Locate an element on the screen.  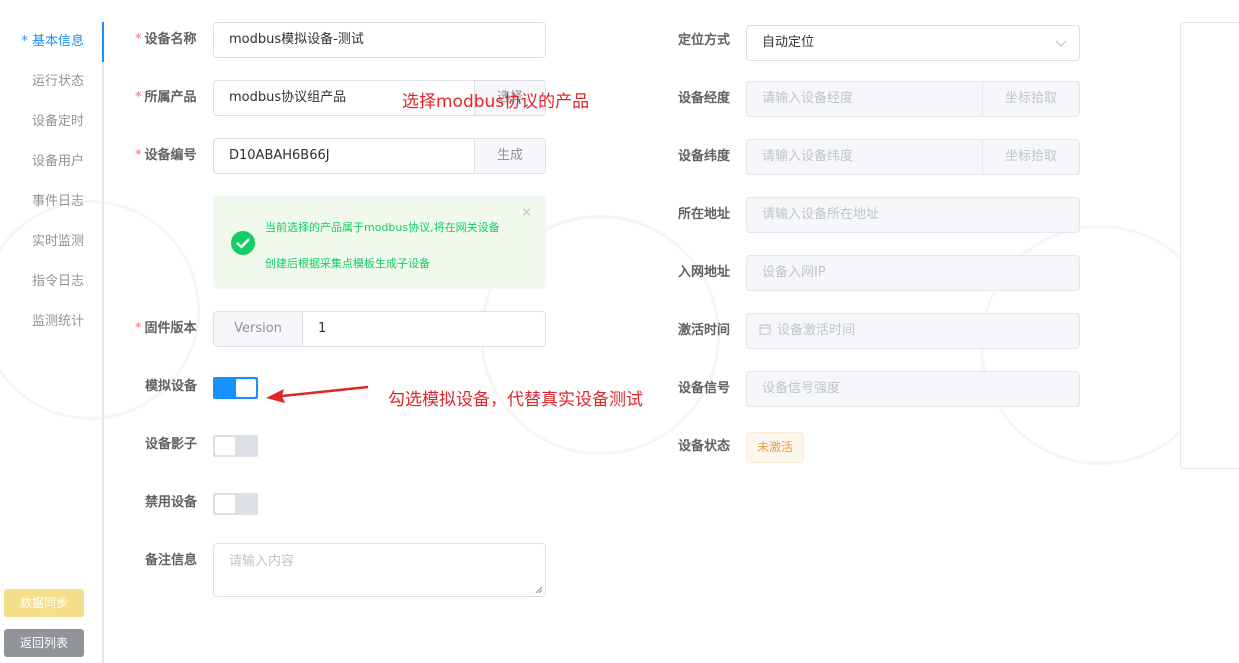
close-icon: × is located at coordinates (526, 212).